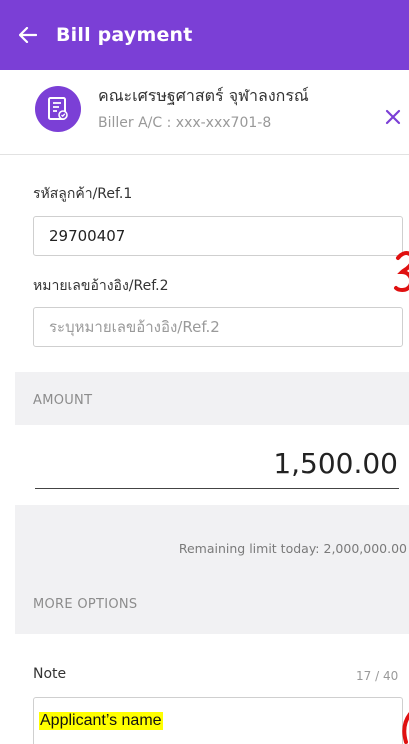 The height and width of the screenshot is (744, 409). What do you see at coordinates (394, 118) in the screenshot?
I see `close-icon` at bounding box center [394, 118].